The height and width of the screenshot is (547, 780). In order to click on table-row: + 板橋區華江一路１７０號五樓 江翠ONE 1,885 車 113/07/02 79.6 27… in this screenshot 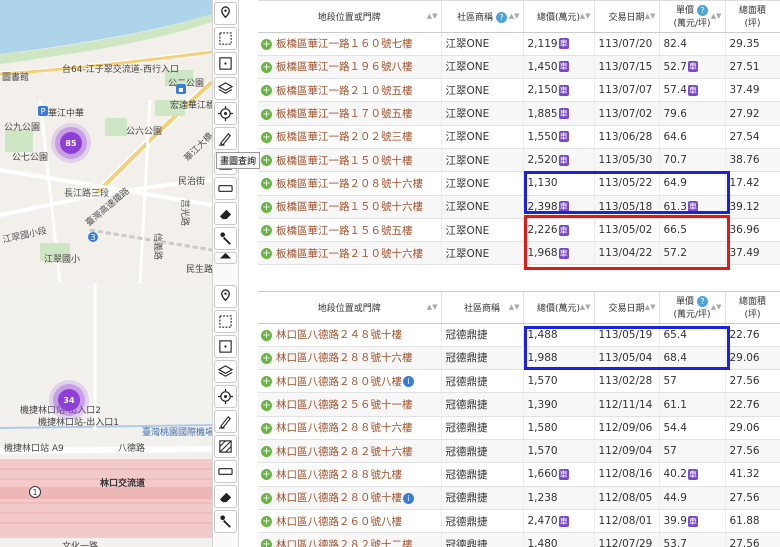, I will do `click(519, 113)`.